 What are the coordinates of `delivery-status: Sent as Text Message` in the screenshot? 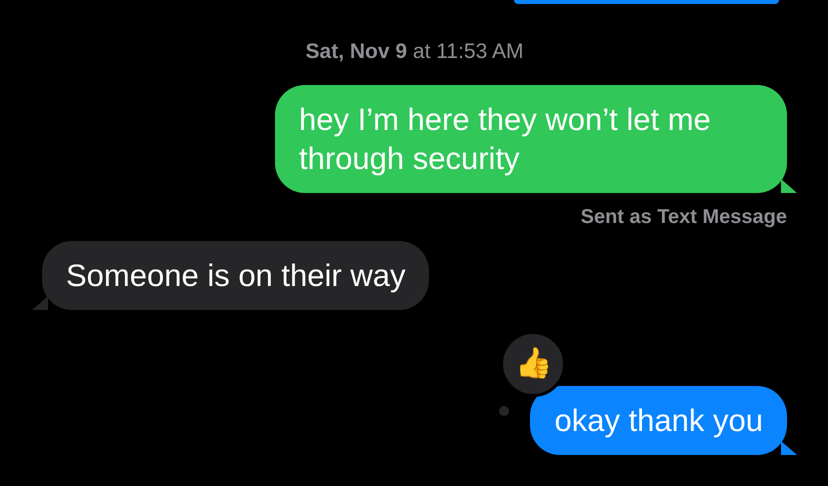 It's located at (683, 217).